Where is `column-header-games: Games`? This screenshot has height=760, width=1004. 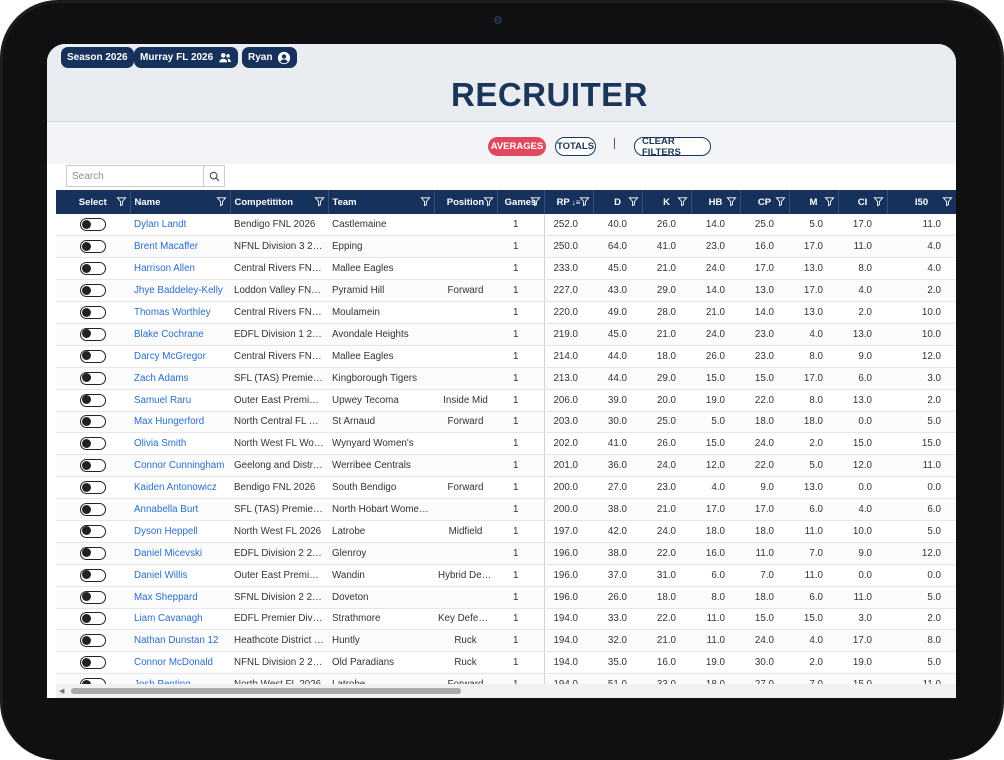 column-header-games: Games is located at coordinates (521, 202).